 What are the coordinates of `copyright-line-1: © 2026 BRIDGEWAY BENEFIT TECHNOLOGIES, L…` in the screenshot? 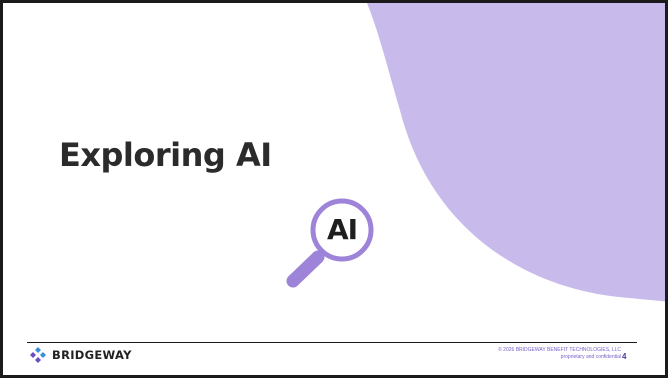 It's located at (559, 350).